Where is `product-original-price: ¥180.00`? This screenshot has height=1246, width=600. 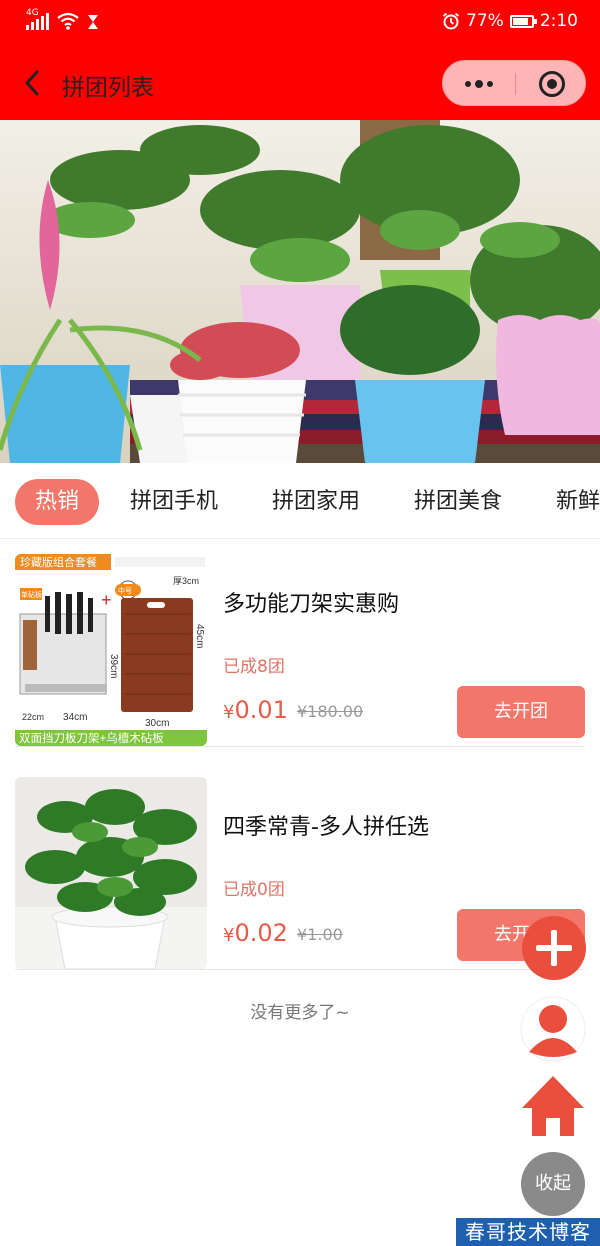 product-original-price: ¥180.00 is located at coordinates (330, 711).